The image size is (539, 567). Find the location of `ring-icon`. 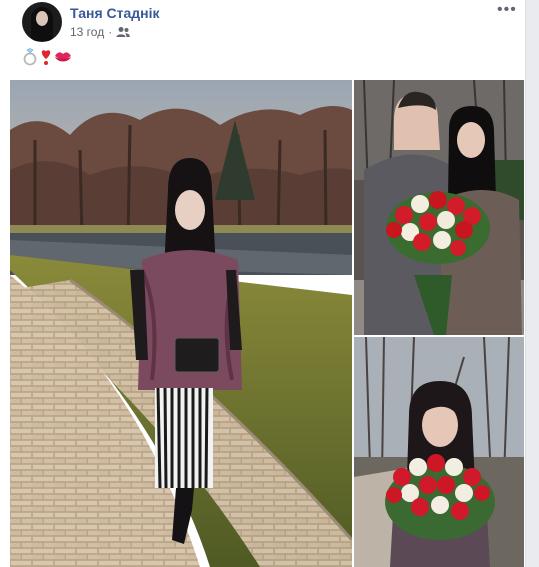

ring-icon is located at coordinates (30, 57).